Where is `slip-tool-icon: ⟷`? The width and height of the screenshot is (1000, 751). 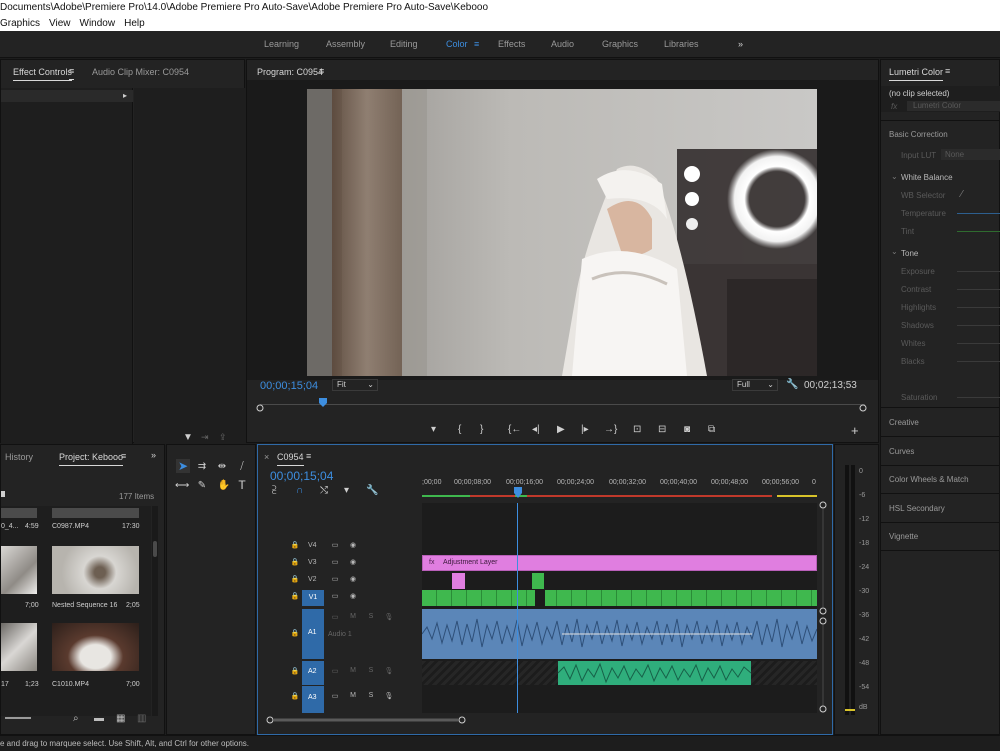
slip-tool-icon: ⟷ is located at coordinates (182, 486).